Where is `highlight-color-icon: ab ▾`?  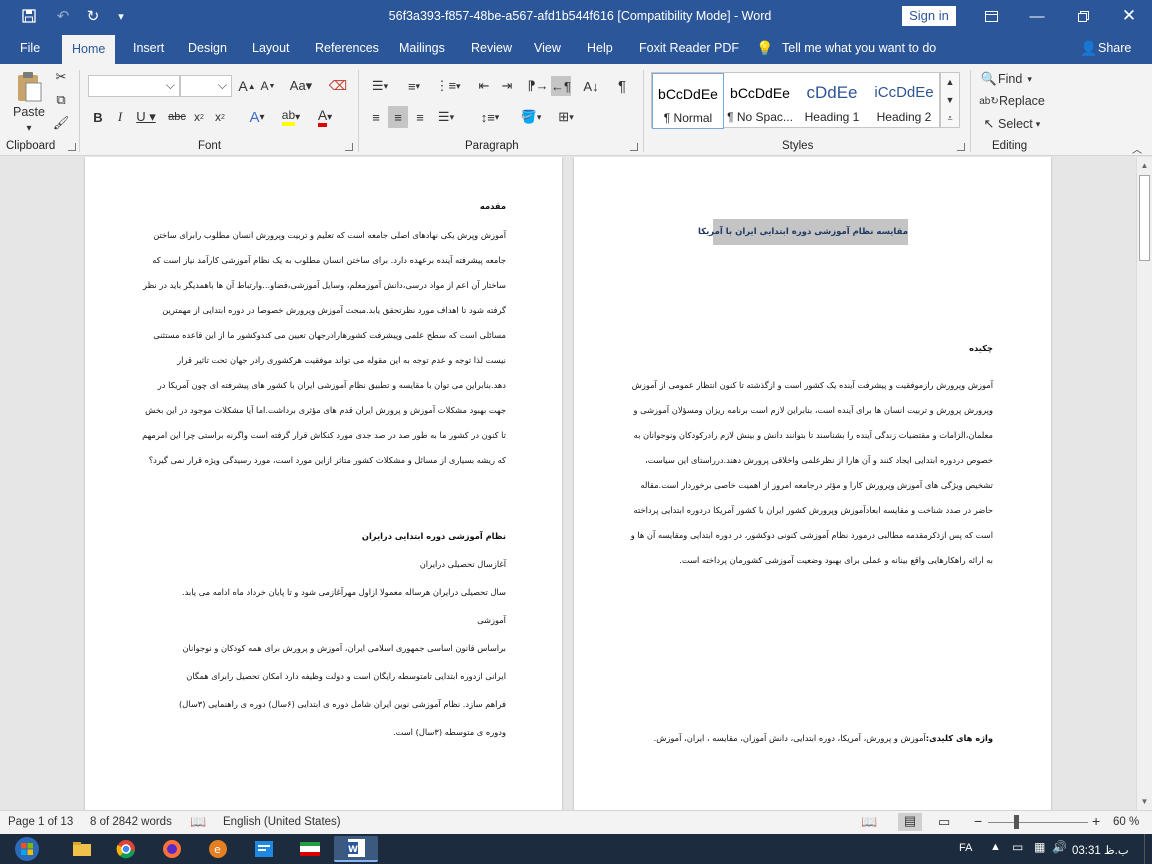
highlight-color-icon: ab ▾ is located at coordinates (291, 117).